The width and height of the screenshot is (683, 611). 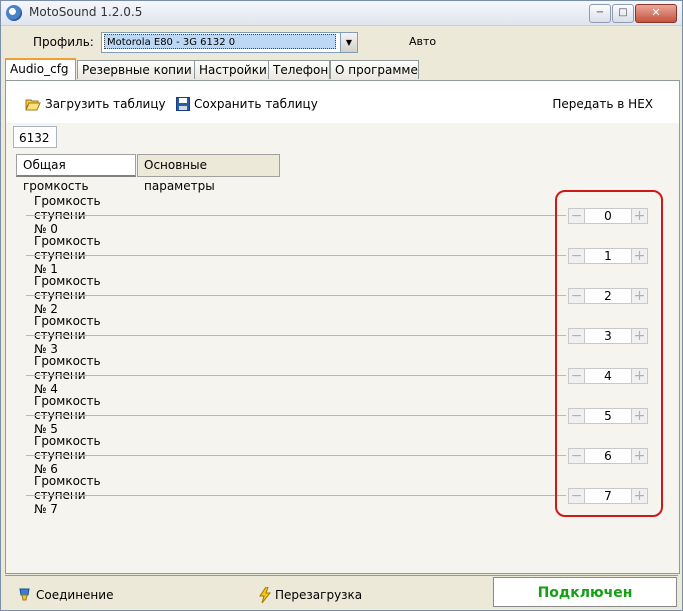 I want to click on save-table-button: Сохранить таблицу, so click(x=247, y=104).